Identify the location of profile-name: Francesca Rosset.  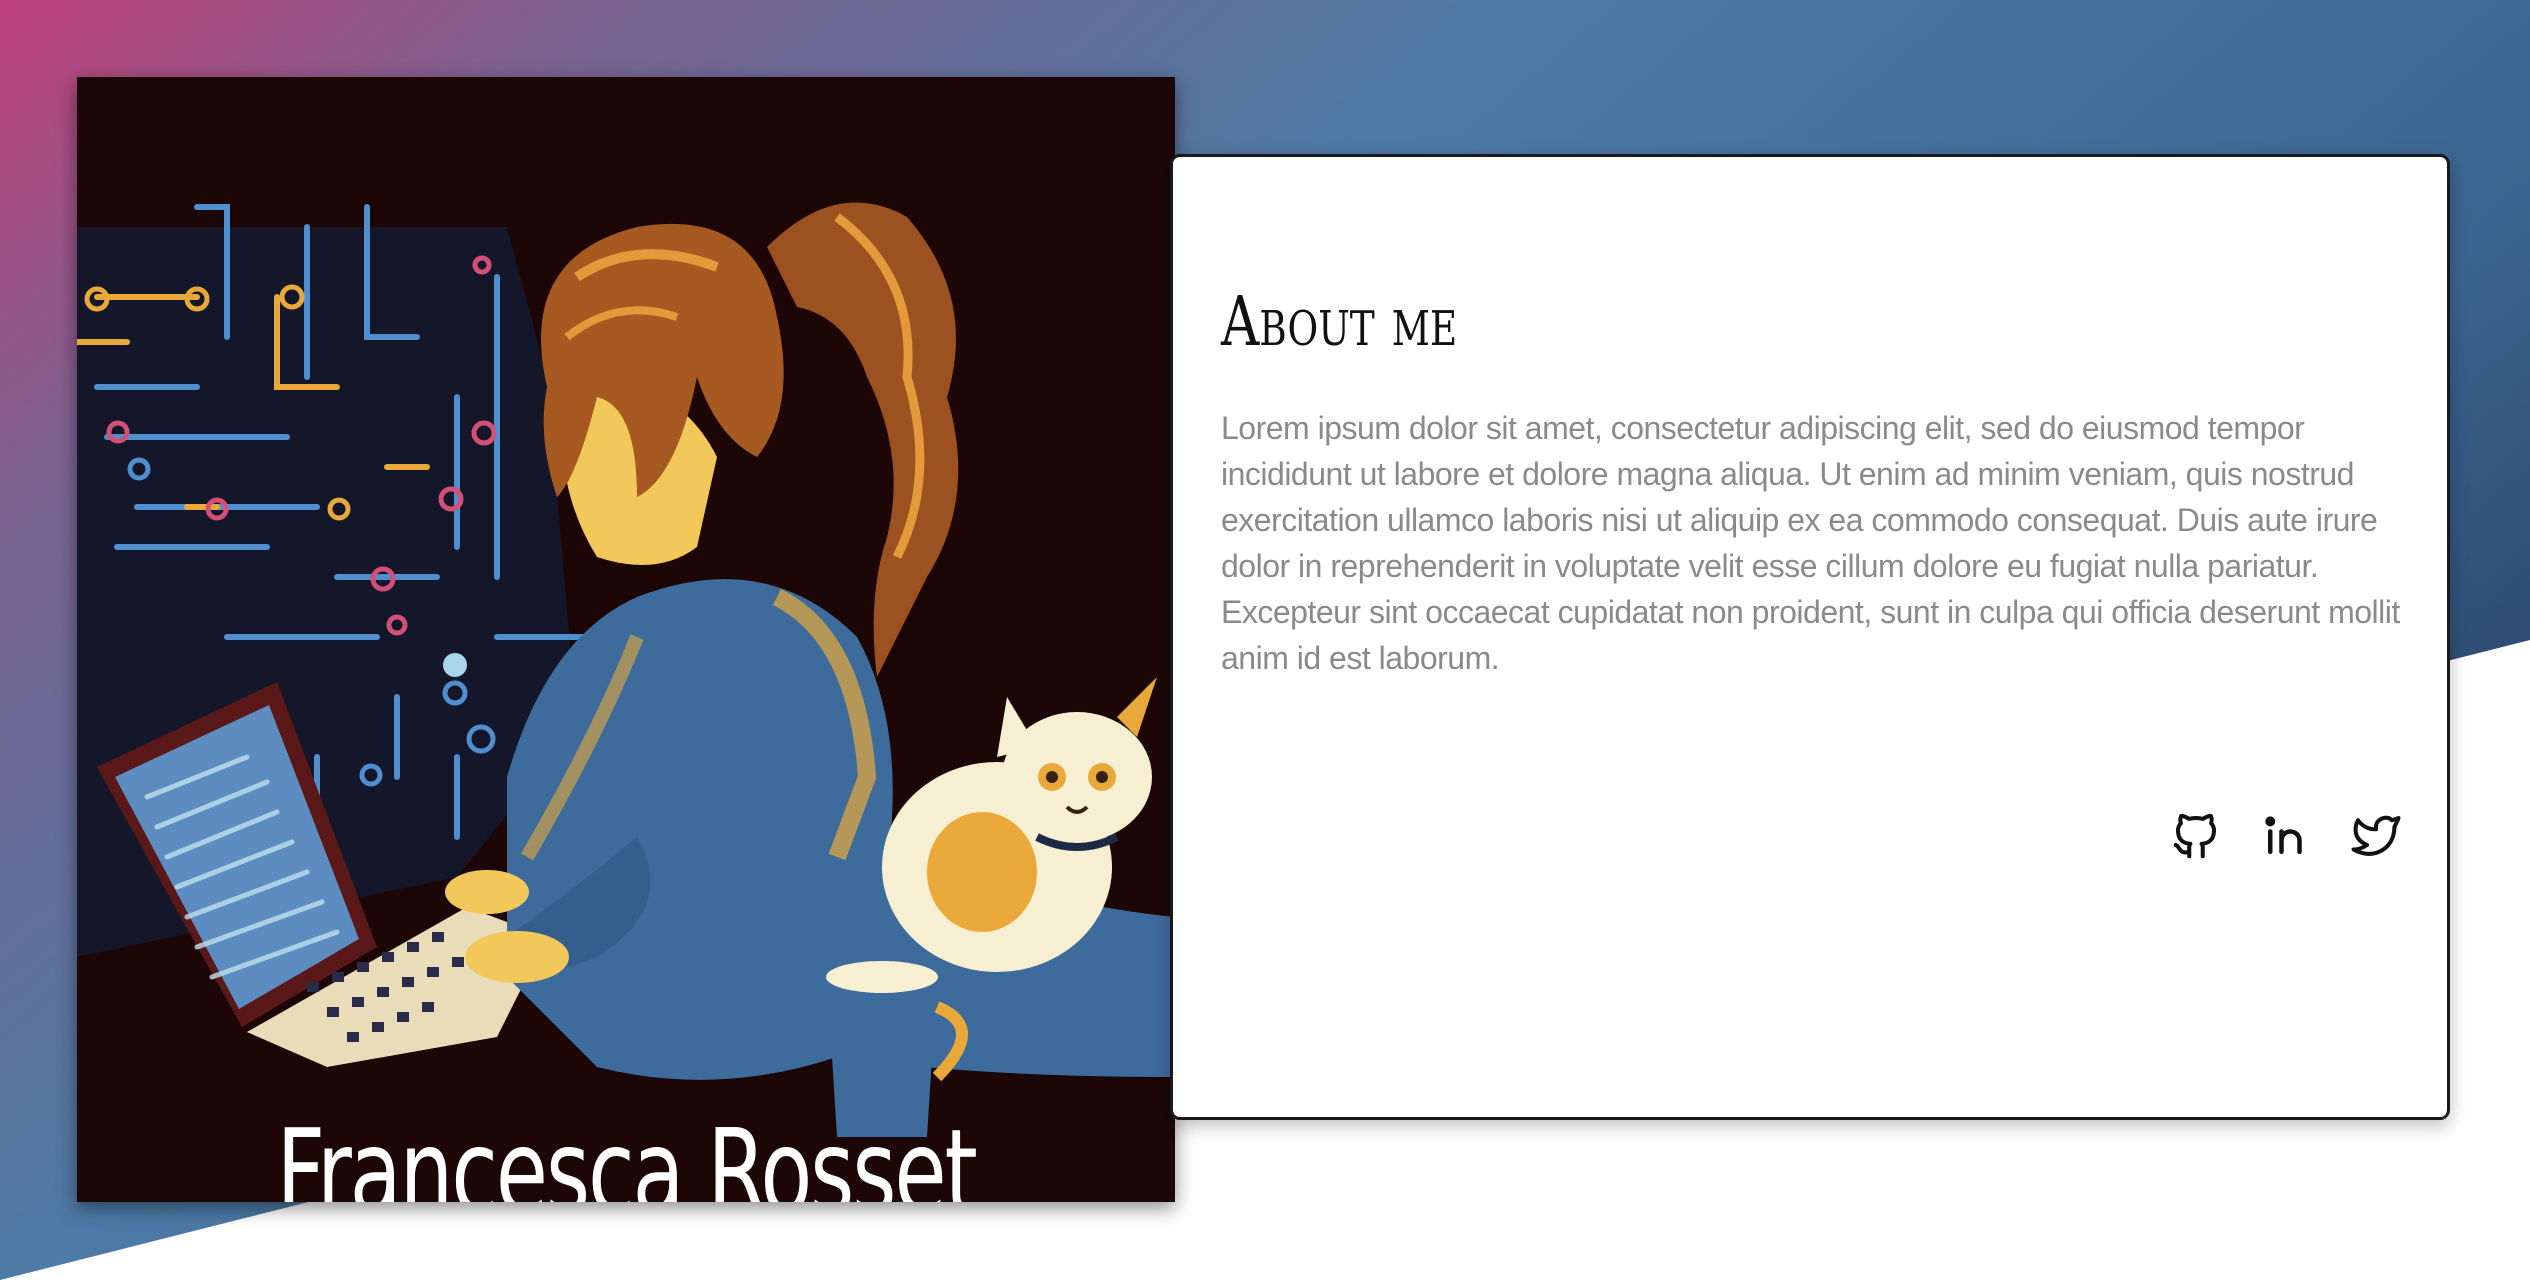
(626, 1152).